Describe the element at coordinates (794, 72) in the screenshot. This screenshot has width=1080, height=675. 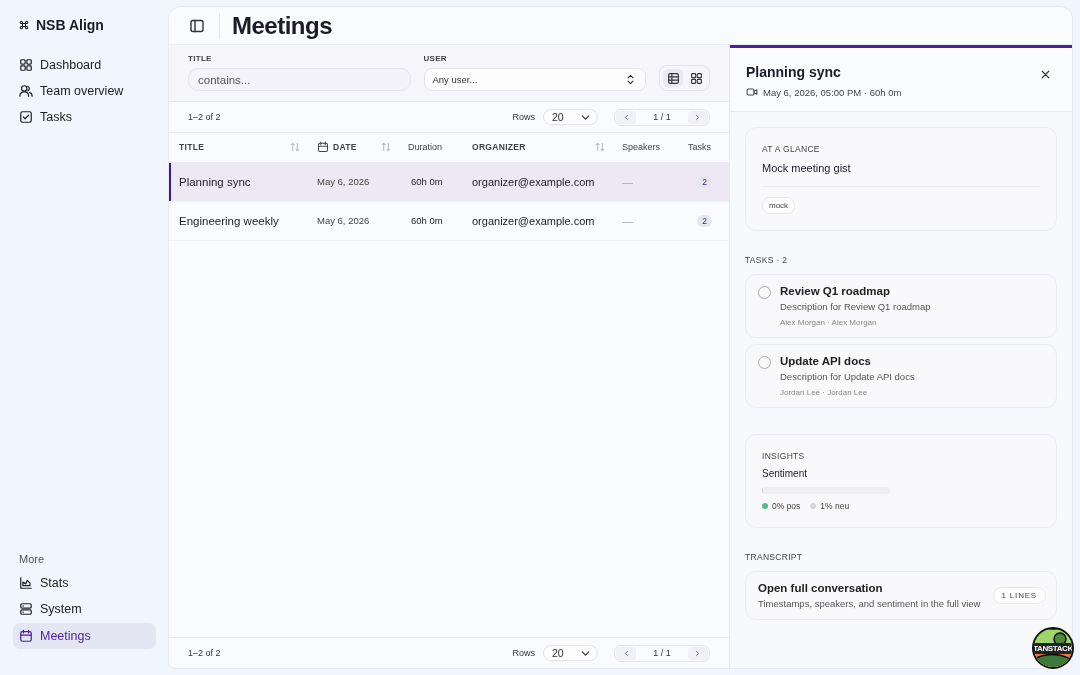
I see `detail-title: Planning sync` at that location.